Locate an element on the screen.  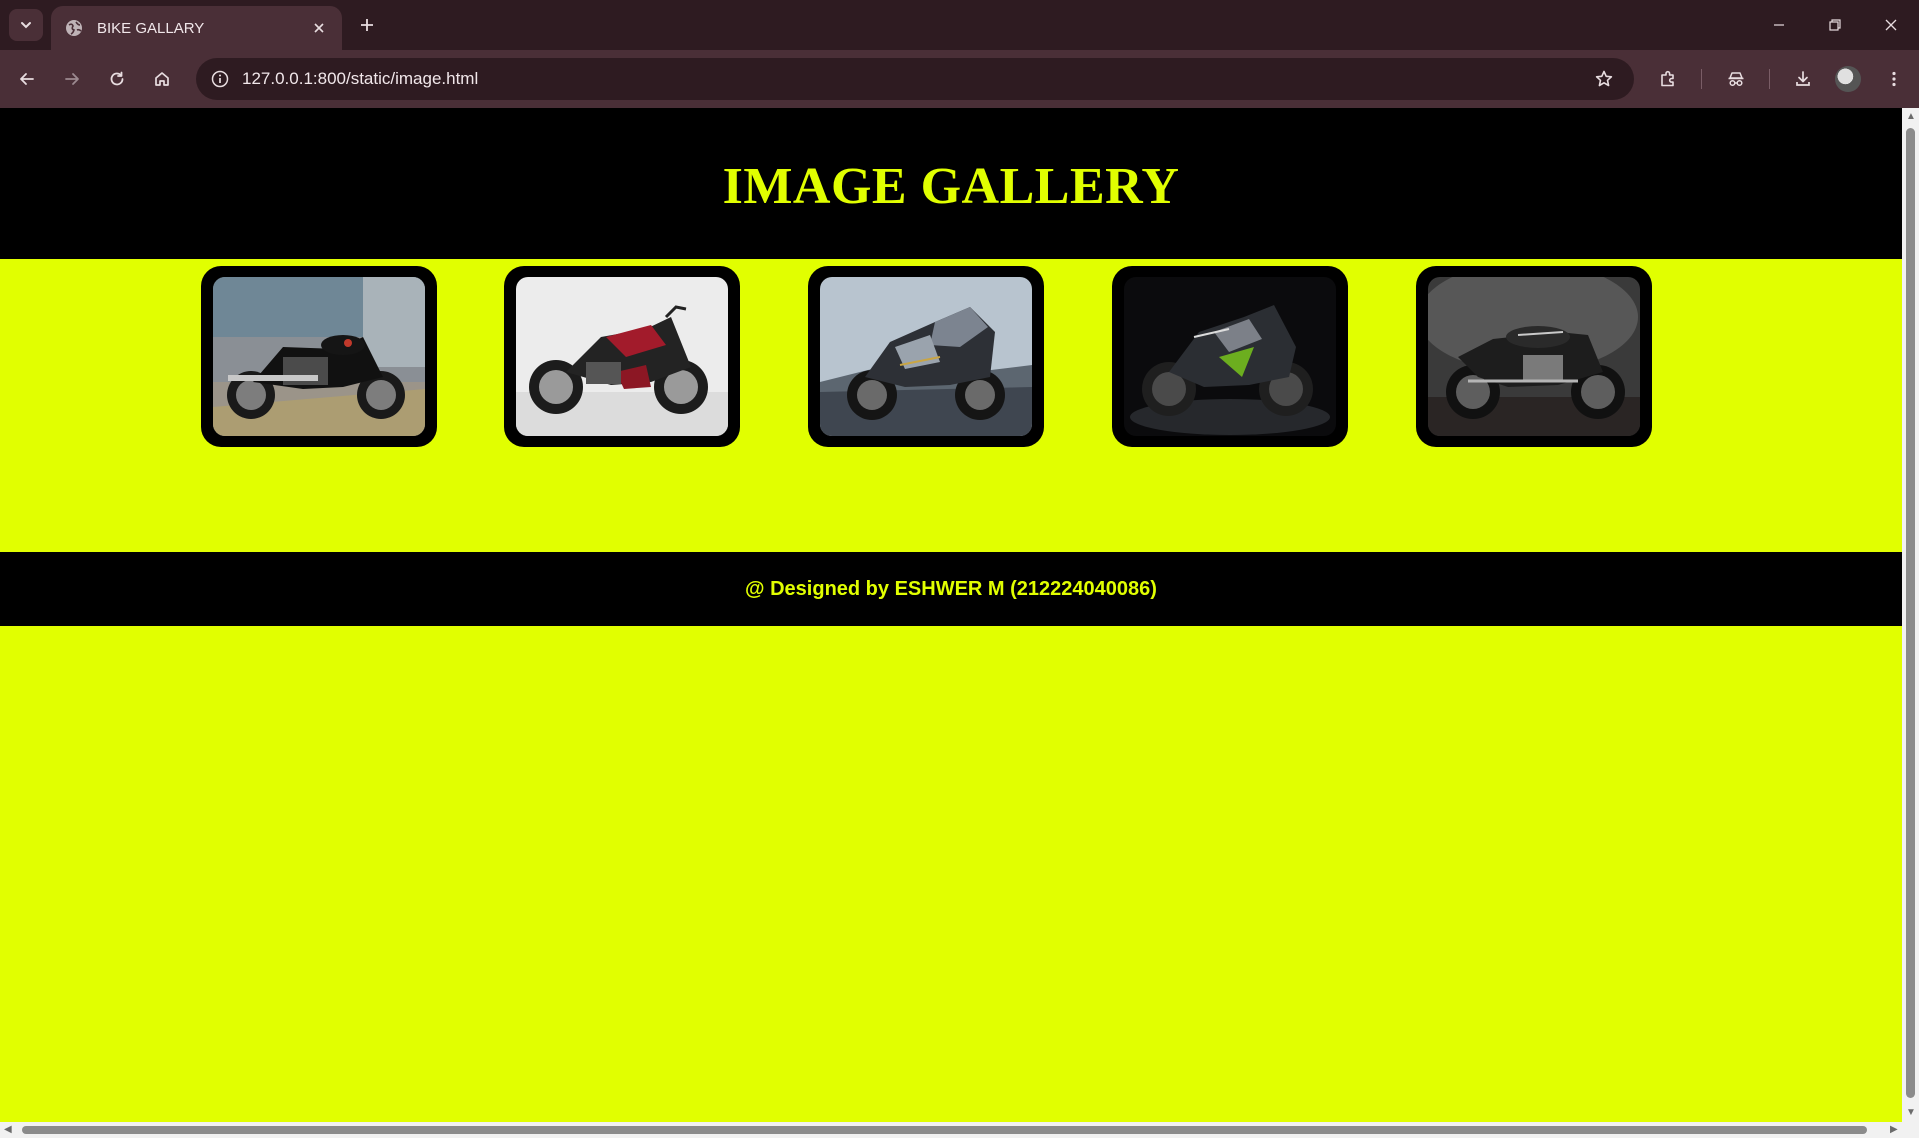
incognito-icon is located at coordinates (1736, 79).